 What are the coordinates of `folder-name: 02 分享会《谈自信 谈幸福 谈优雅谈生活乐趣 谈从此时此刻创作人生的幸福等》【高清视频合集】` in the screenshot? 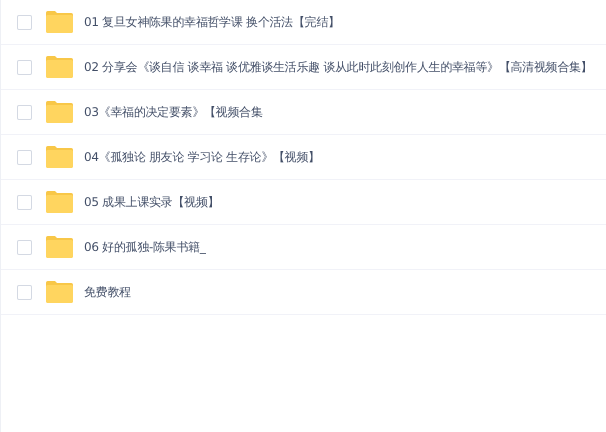 It's located at (338, 67).